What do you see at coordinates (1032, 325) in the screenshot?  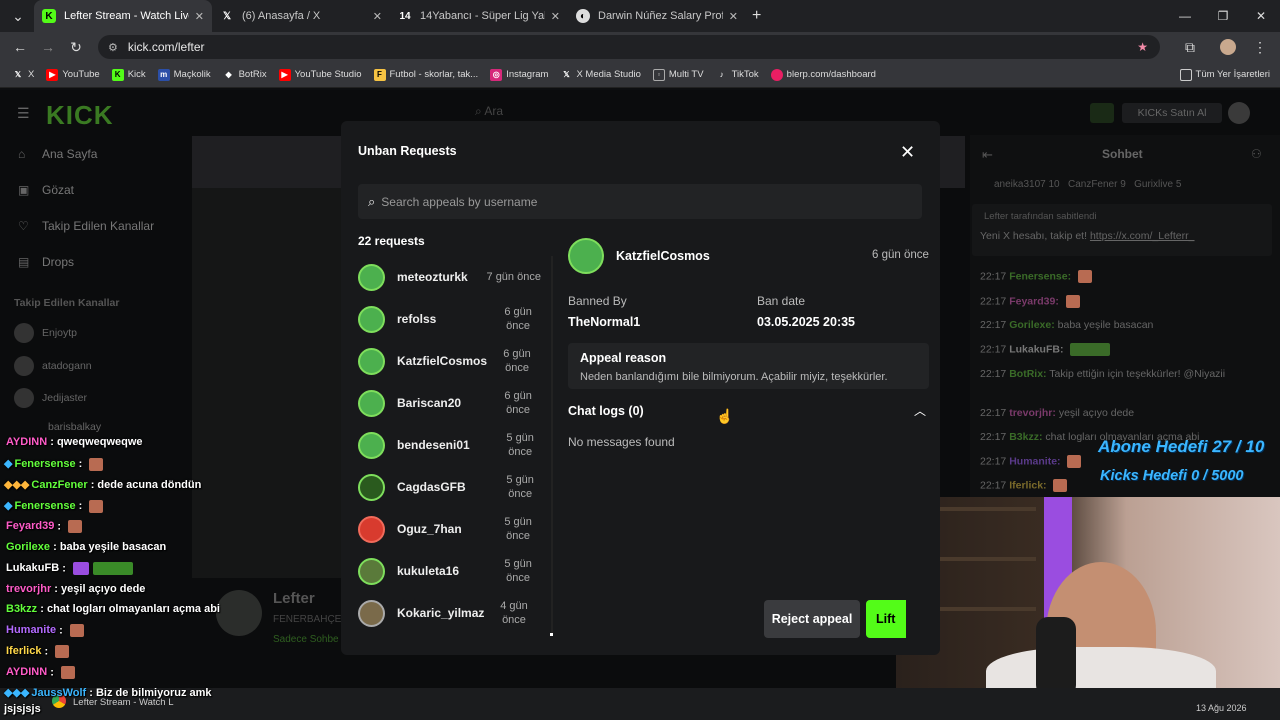 I see `chat-user: Gorilexe:` at bounding box center [1032, 325].